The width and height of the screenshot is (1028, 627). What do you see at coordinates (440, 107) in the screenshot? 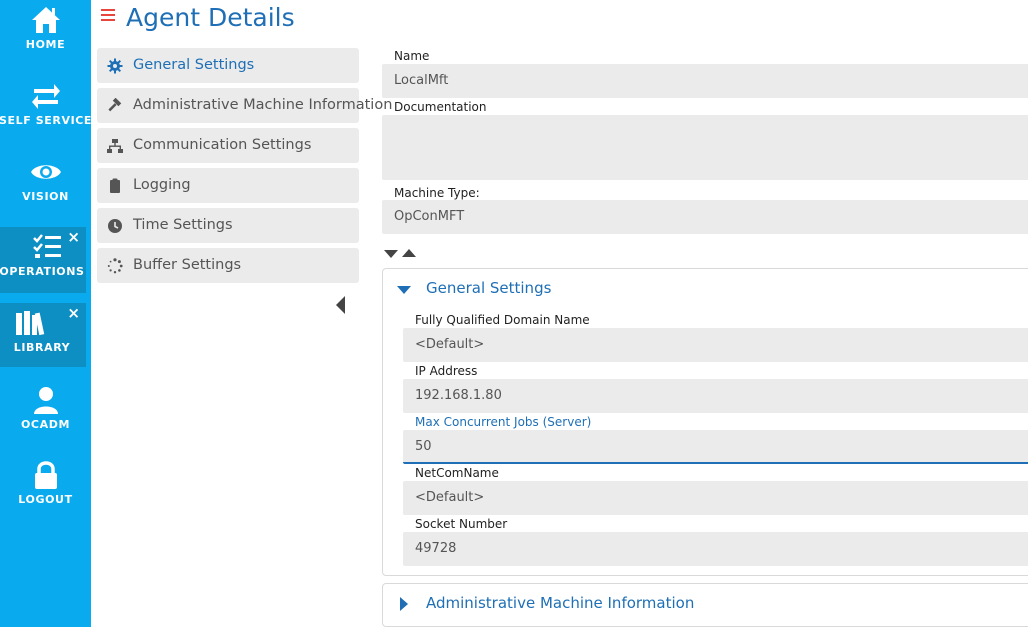
I see `documentation-label: Documentation` at bounding box center [440, 107].